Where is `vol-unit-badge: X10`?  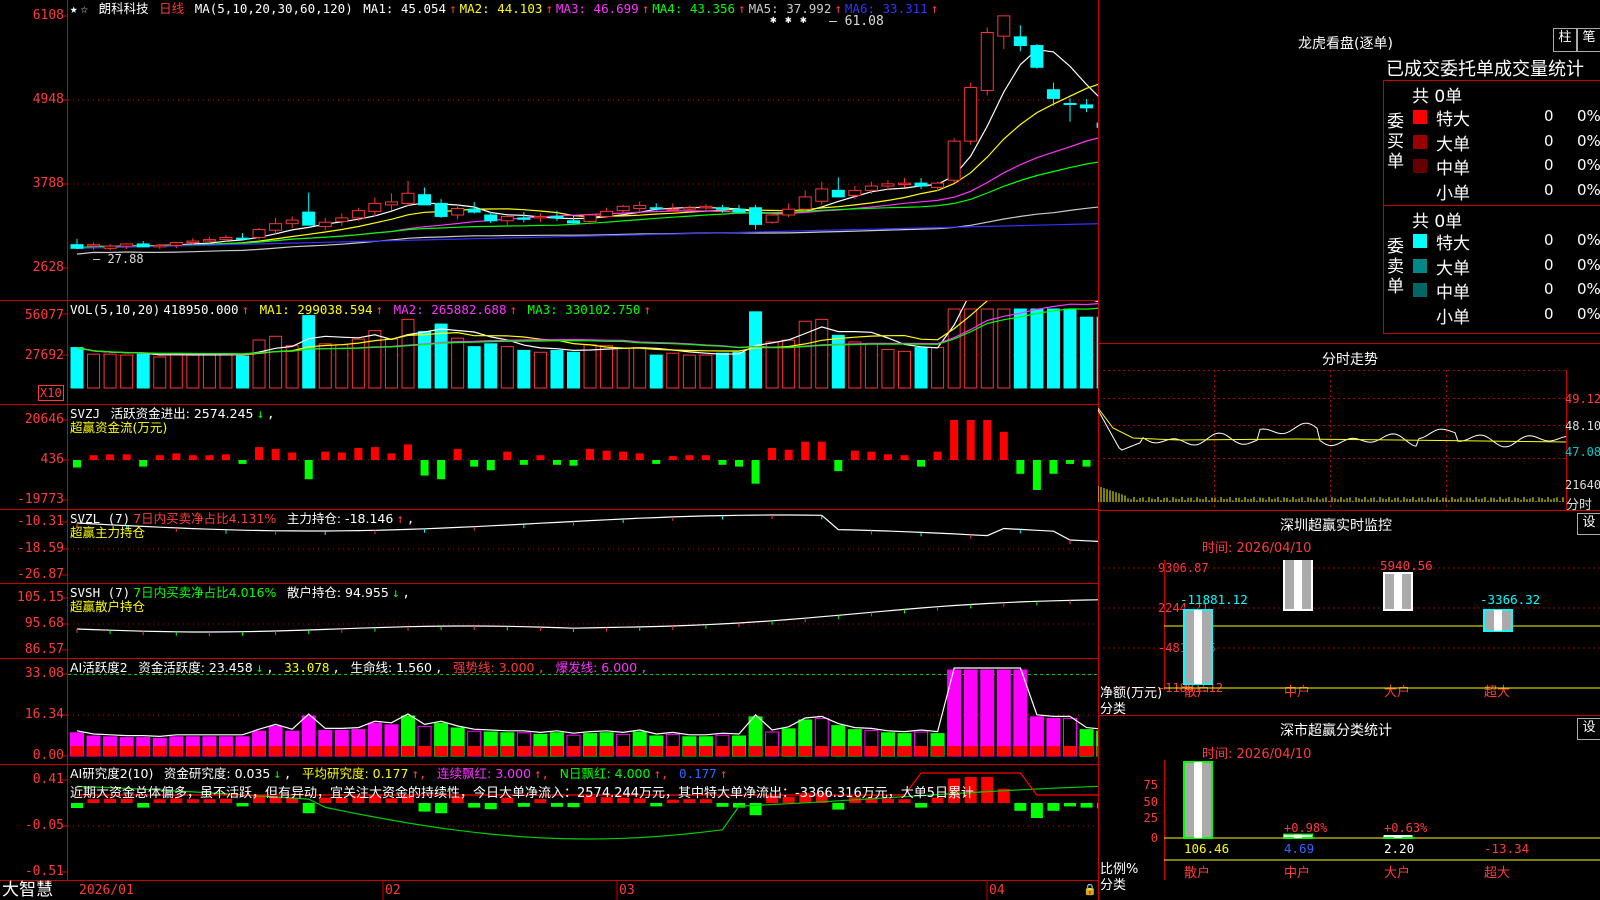
vol-unit-badge: X10 is located at coordinates (51, 393).